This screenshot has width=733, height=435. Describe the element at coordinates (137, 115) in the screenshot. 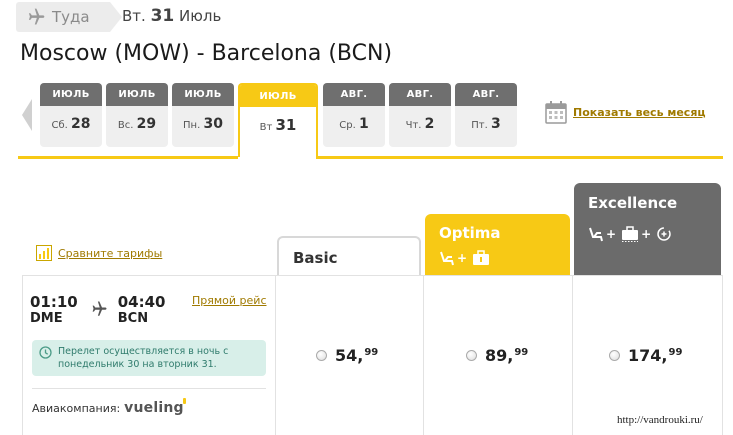

I see `date-tab-jul-29: ИЮЛЬ Вс. 29` at that location.